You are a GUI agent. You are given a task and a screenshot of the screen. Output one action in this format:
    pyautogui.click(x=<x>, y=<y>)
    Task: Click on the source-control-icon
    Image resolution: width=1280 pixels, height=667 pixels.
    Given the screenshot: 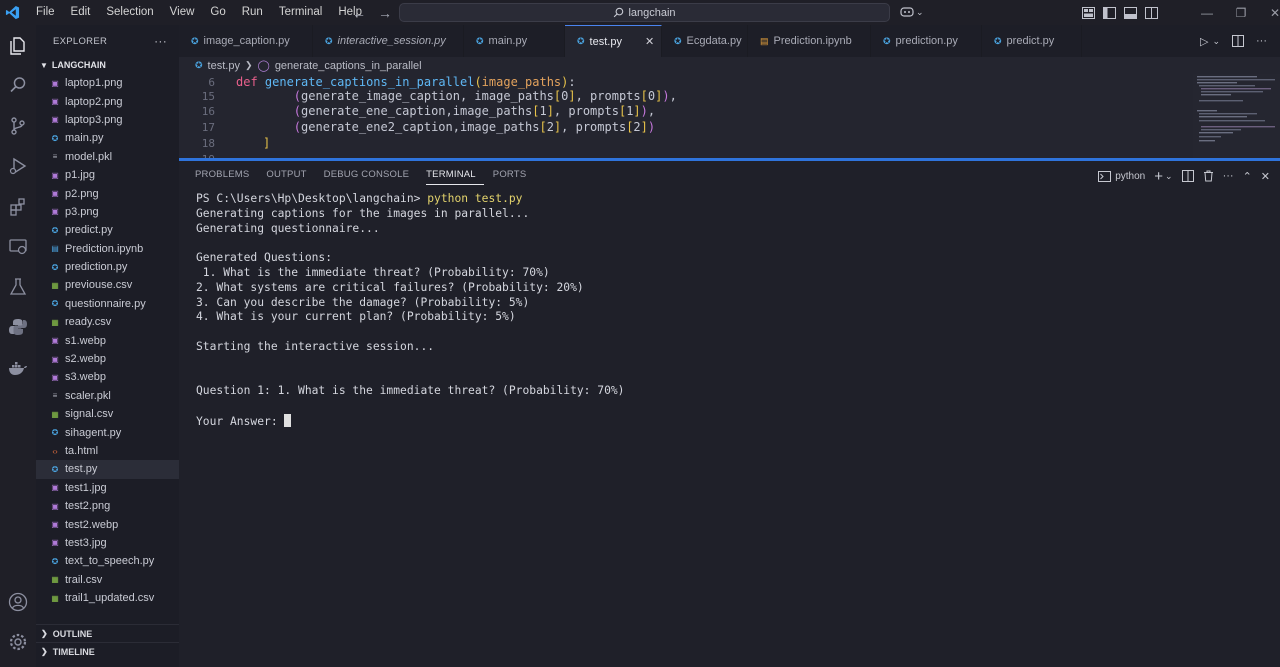 What is the action you would take?
    pyautogui.click(x=18, y=126)
    